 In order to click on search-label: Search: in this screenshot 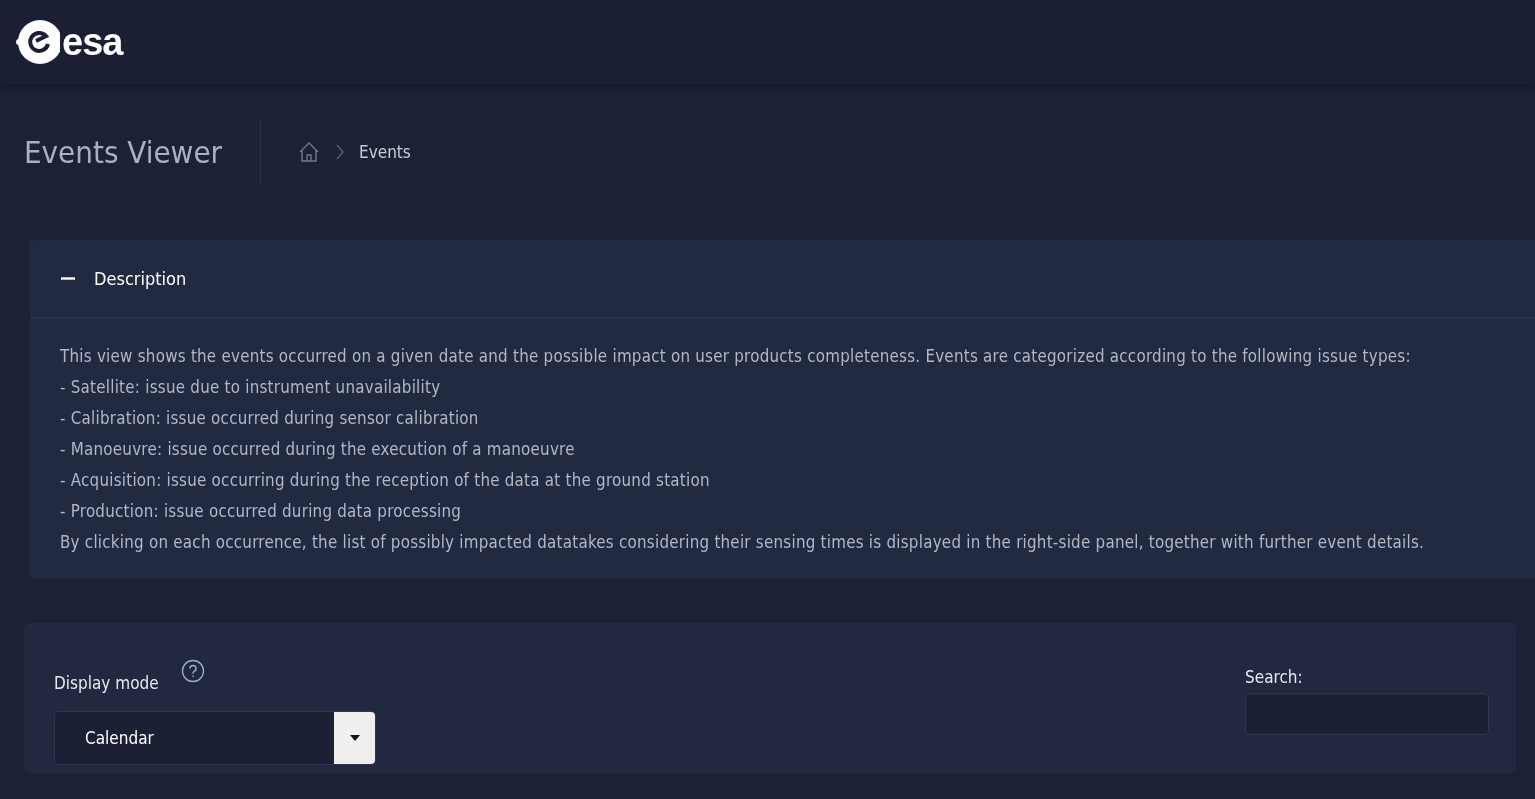, I will do `click(1274, 677)`.